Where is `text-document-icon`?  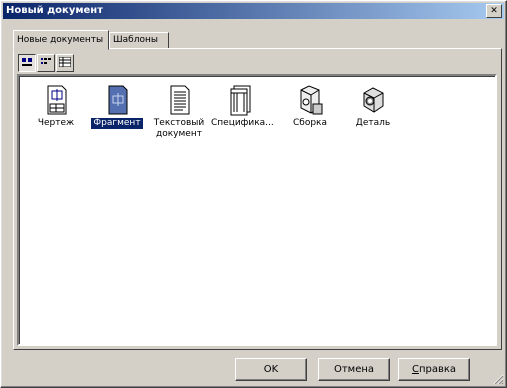
text-document-icon is located at coordinates (179, 100).